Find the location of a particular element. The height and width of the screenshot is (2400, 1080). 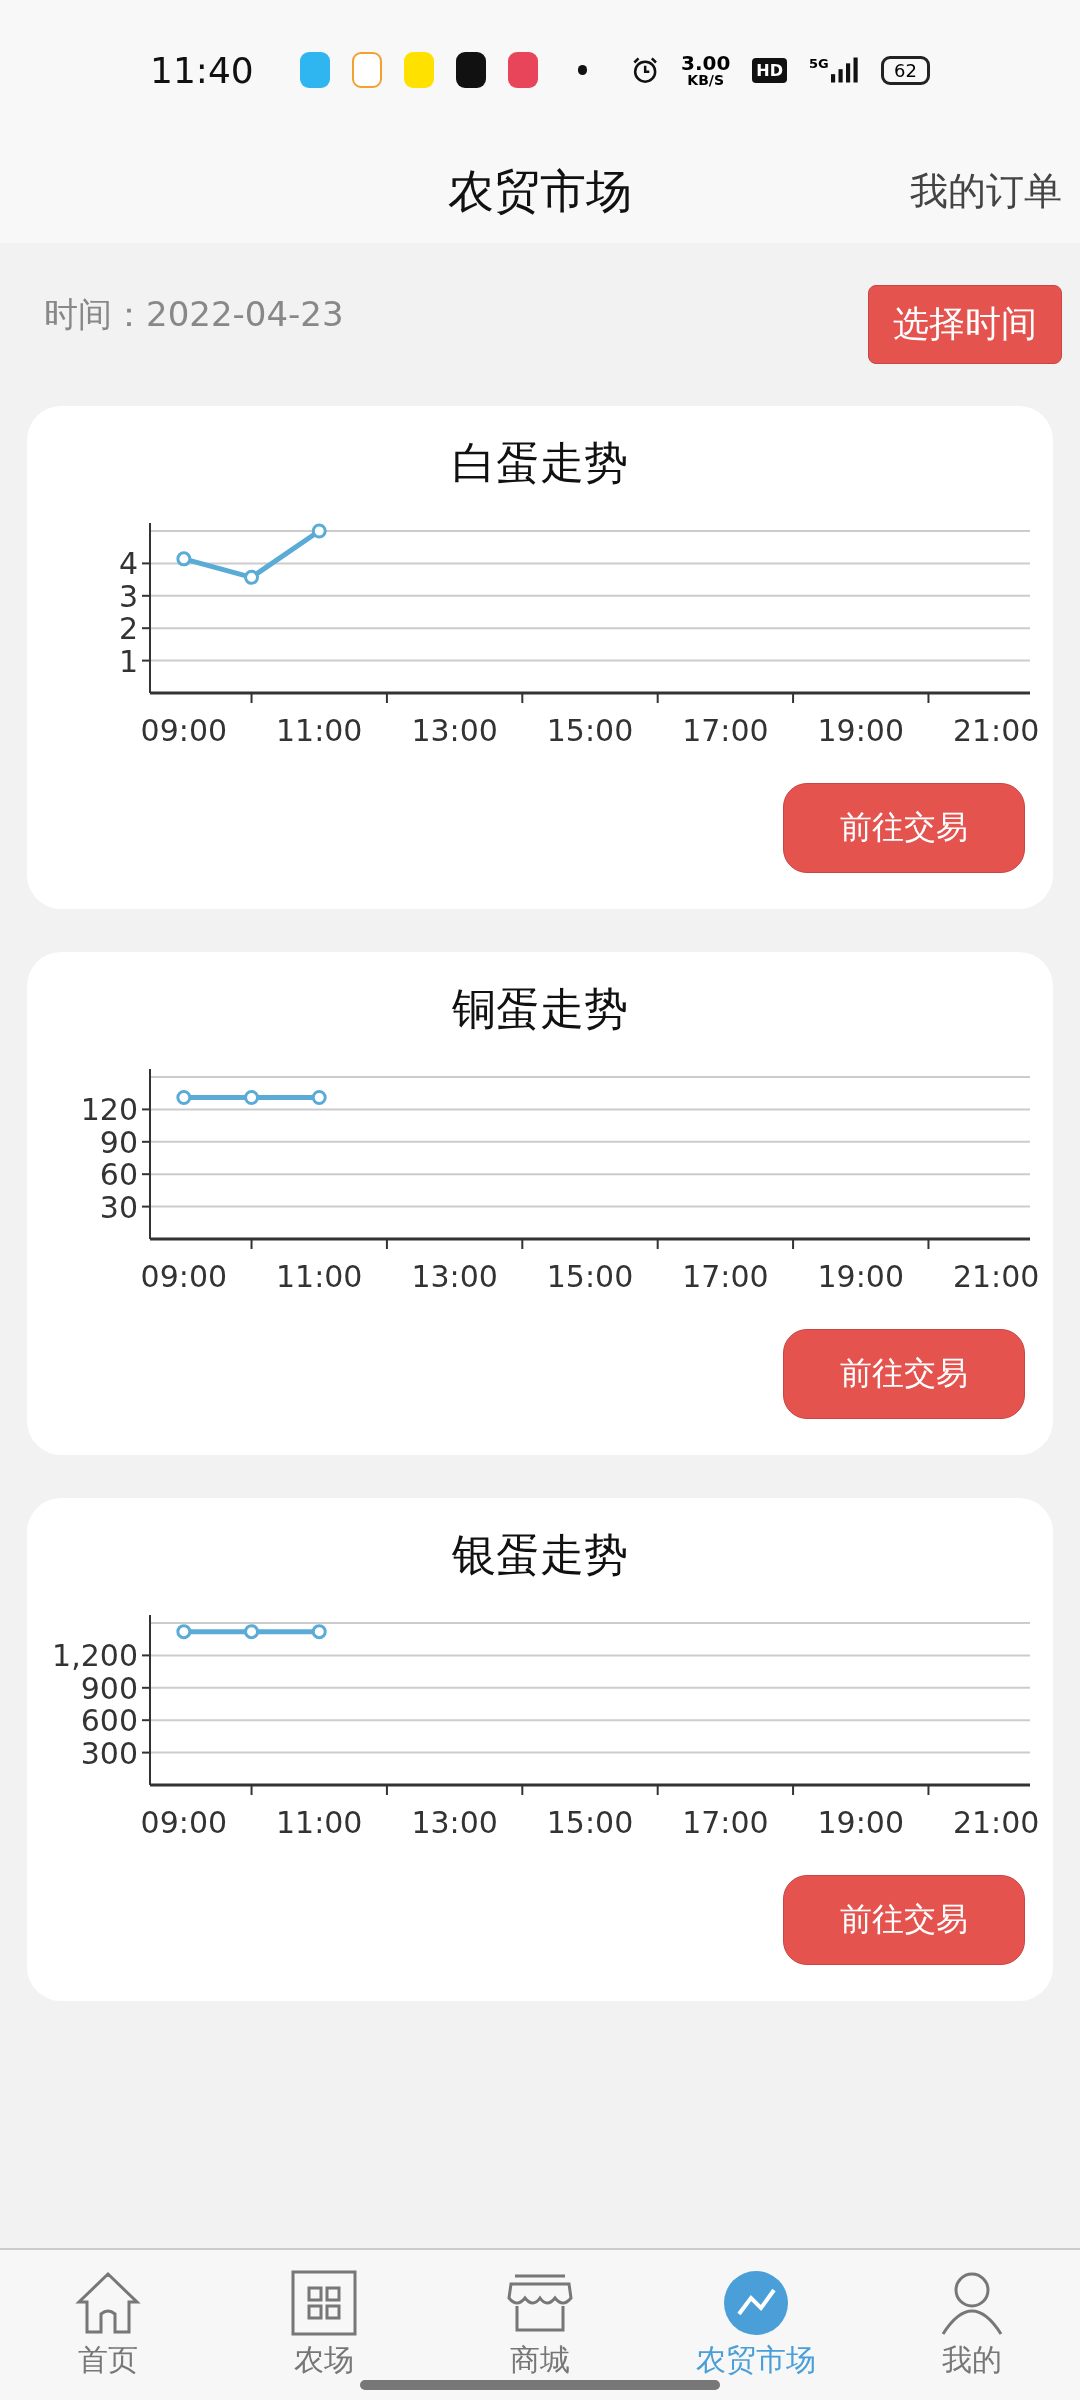

hd-badge: HD is located at coordinates (770, 70).